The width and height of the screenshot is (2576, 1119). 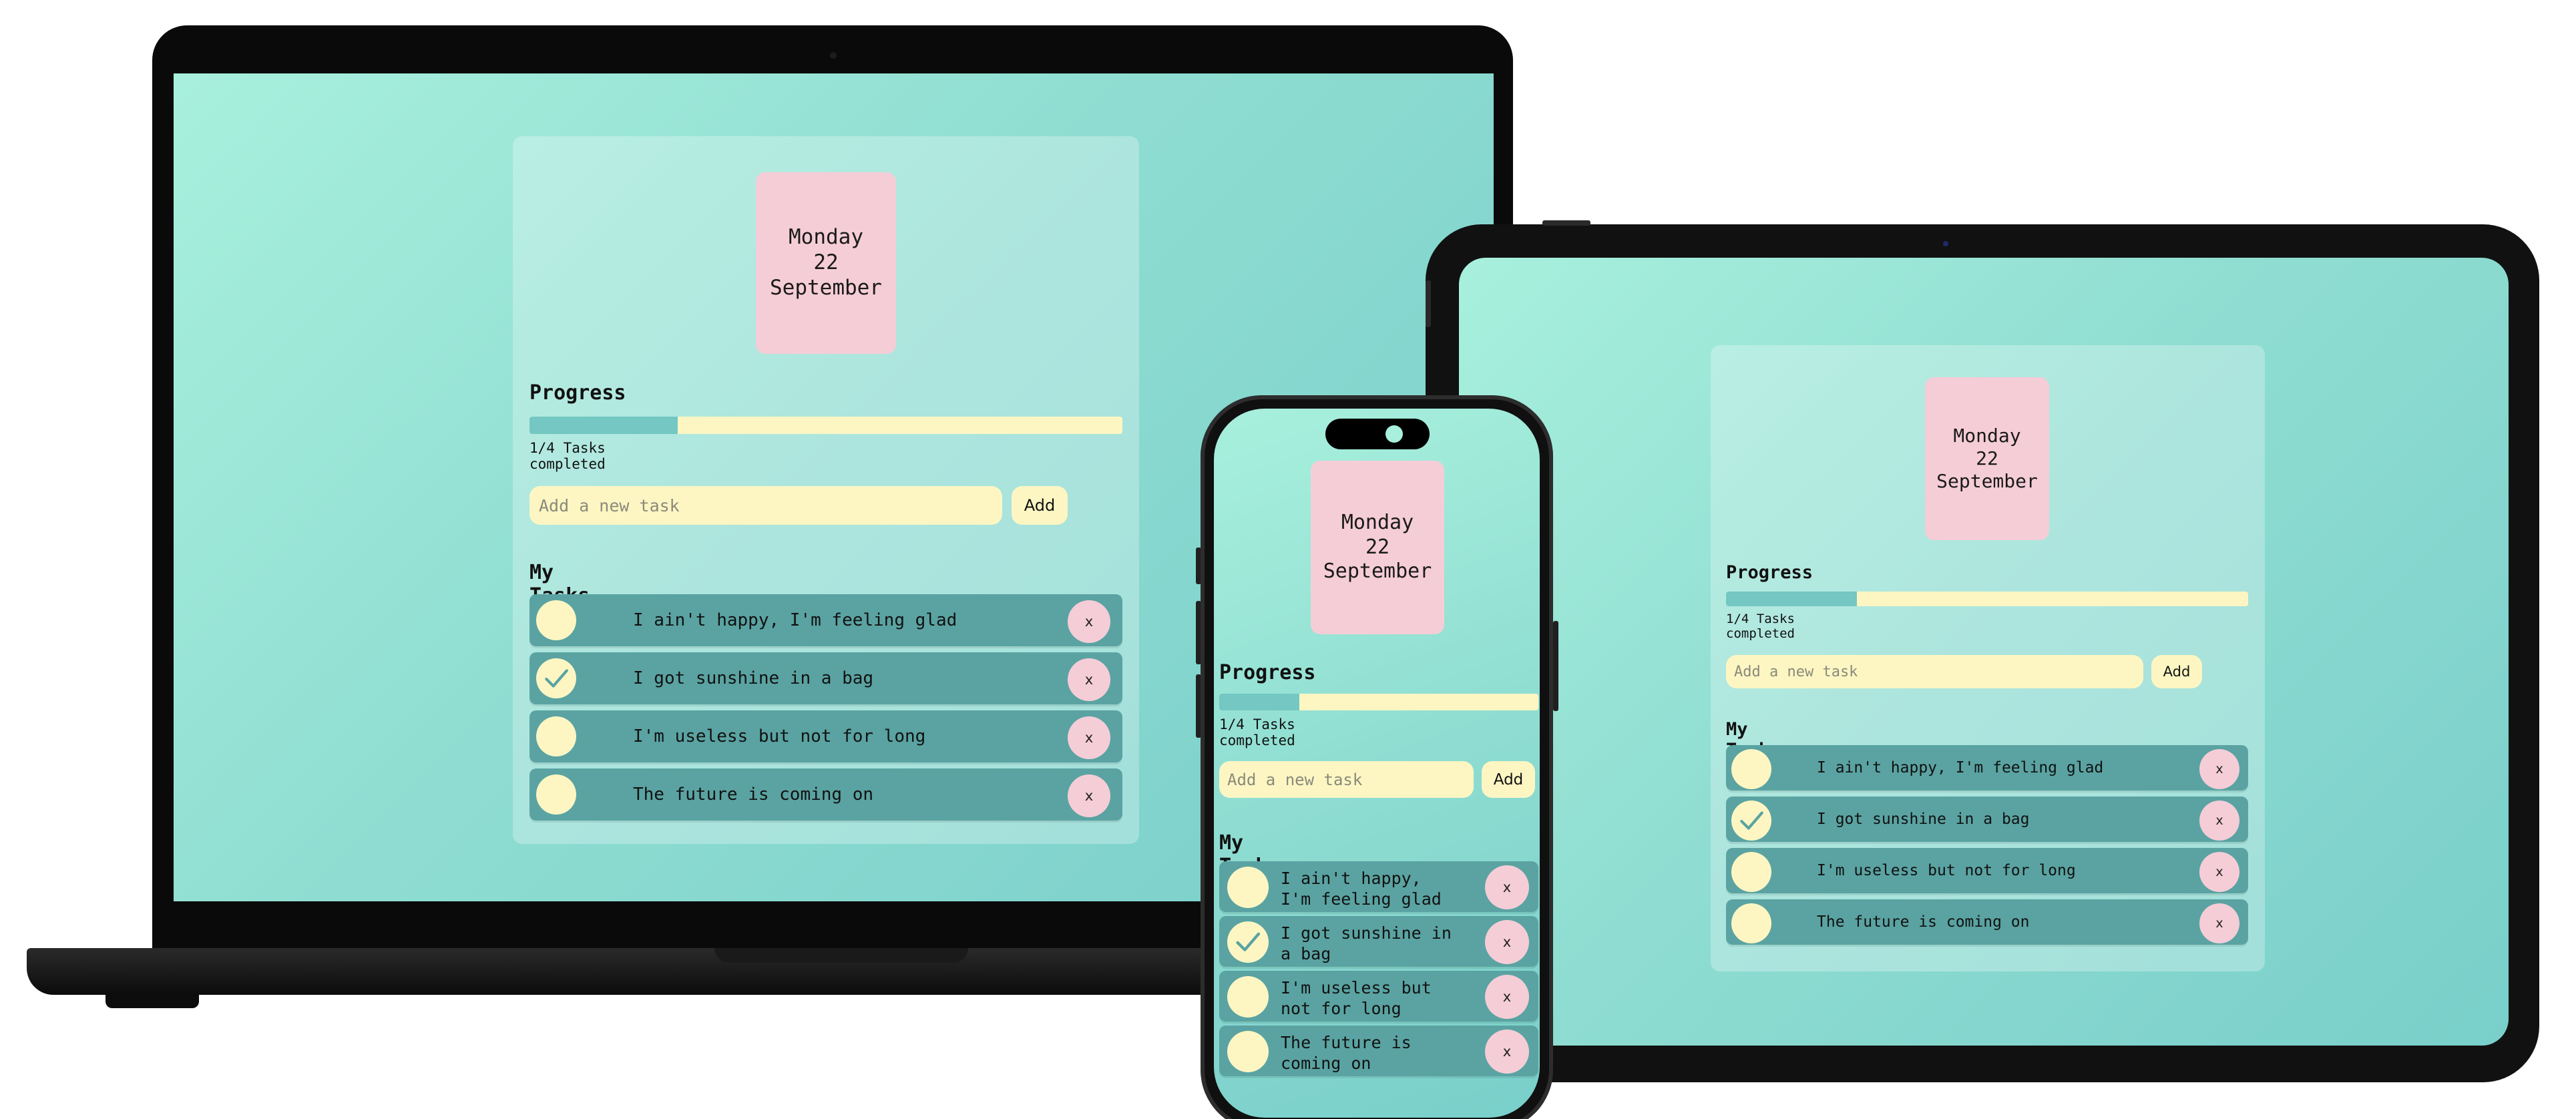 I want to click on phone-power-button, so click(x=1556, y=666).